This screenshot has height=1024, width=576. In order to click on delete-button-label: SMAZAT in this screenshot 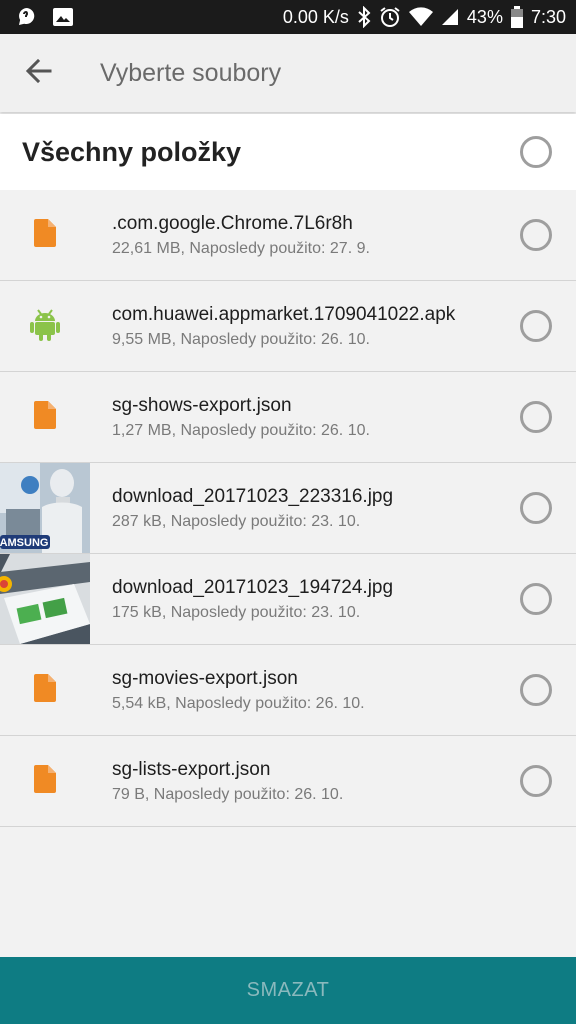, I will do `click(288, 990)`.